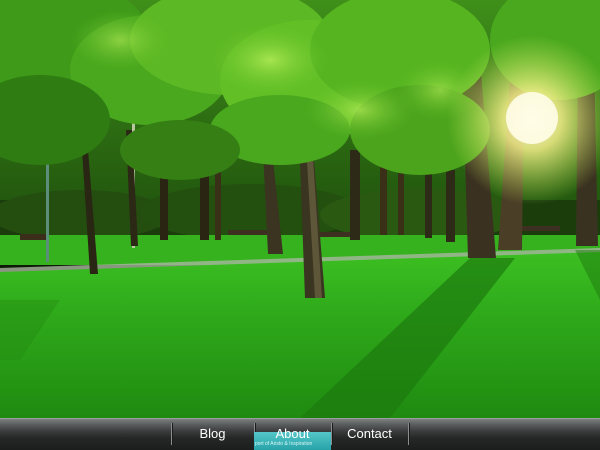 Image resolution: width=600 pixels, height=450 pixels. I want to click on nav-item-label: Contact, so click(369, 433).